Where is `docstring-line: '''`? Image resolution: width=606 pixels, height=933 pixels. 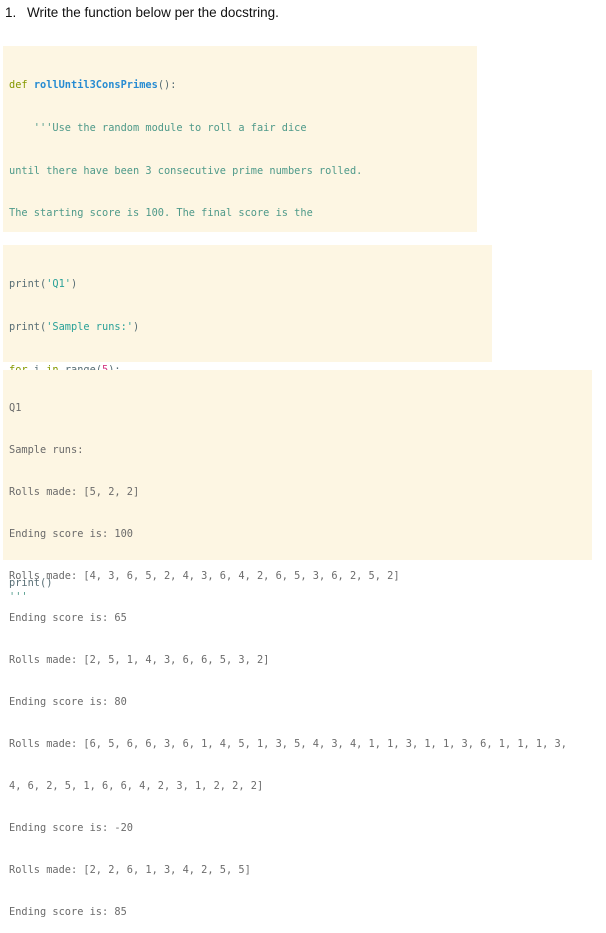 docstring-line: ''' is located at coordinates (18, 596).